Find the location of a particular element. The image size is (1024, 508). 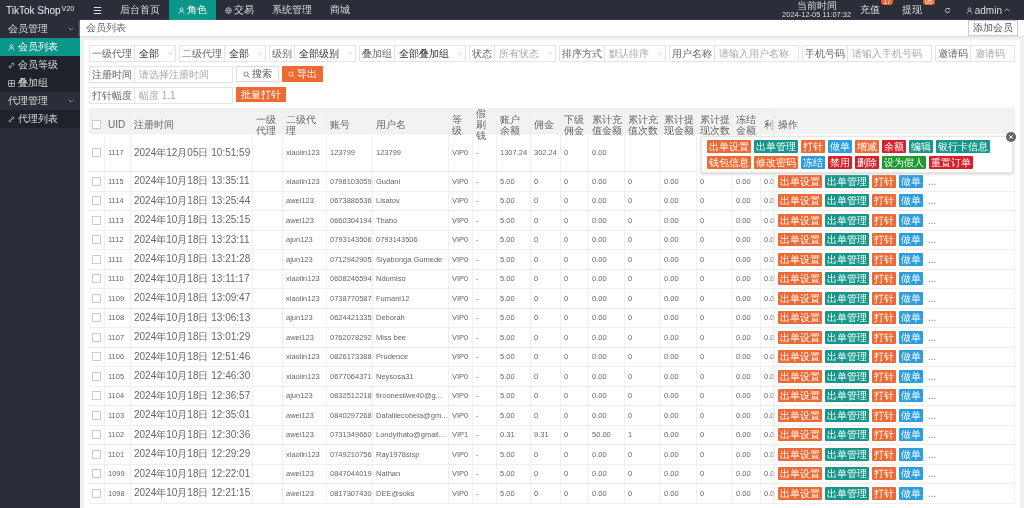

date-field: 注册时间 请选择注册时间 is located at coordinates (161, 74).